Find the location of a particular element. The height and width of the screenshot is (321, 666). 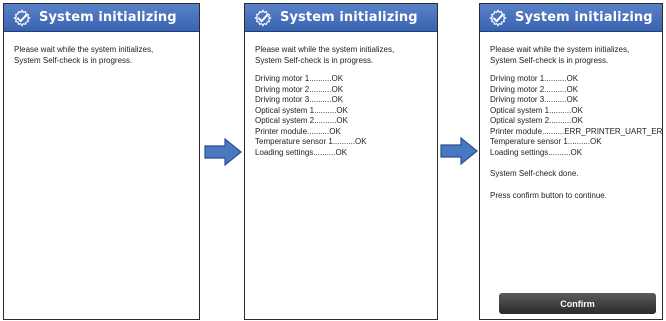

check-item: Printer module..........OK is located at coordinates (298, 131).